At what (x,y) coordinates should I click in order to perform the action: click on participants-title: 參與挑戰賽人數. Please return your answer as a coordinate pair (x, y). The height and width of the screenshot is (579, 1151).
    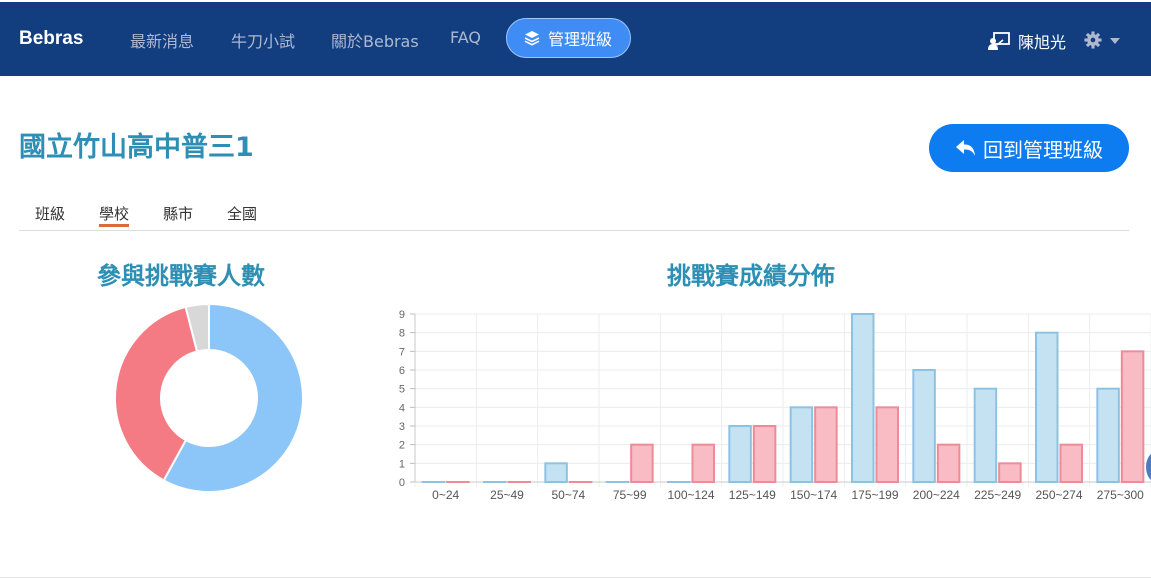
    Looking at the image, I should click on (181, 276).